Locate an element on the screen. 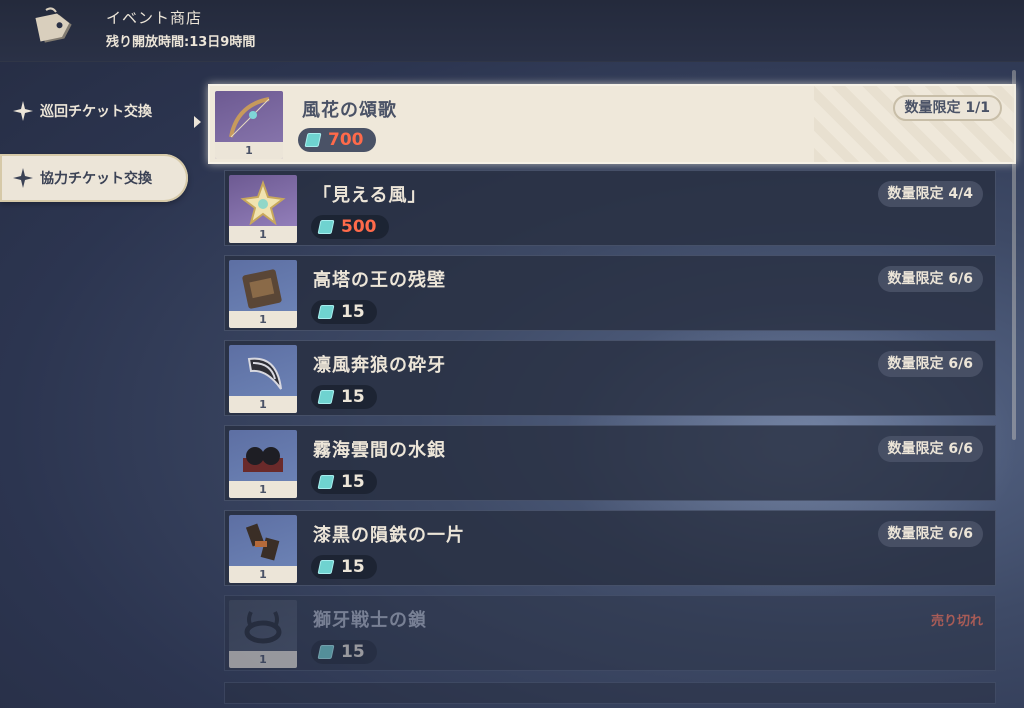 Image resolution: width=1024 pixels, height=708 pixels. price-value: 700 is located at coordinates (346, 140).